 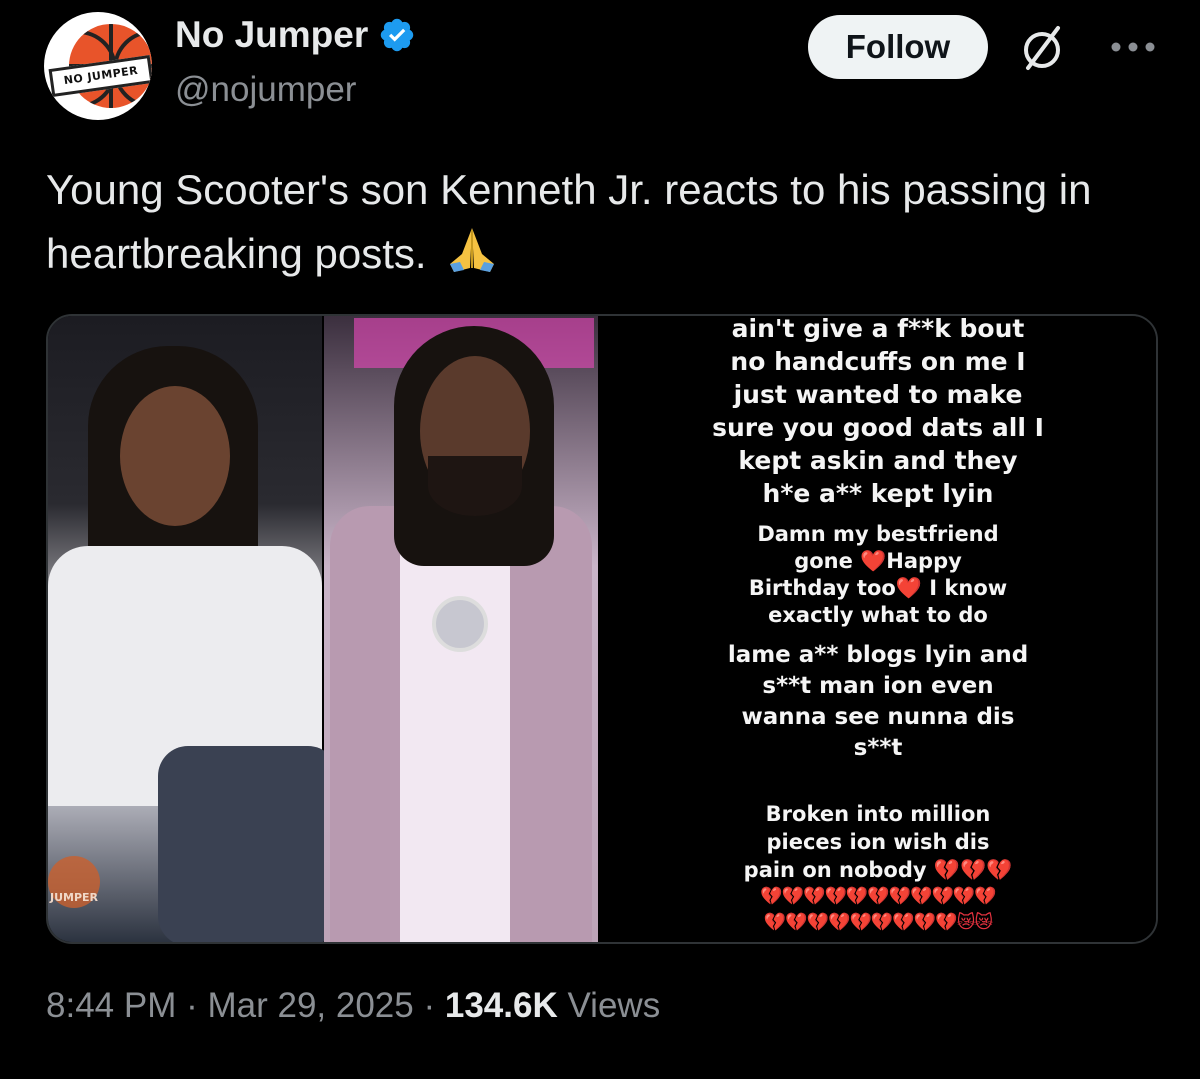 I want to click on author-name-row: No Jumper, so click(x=295, y=35).